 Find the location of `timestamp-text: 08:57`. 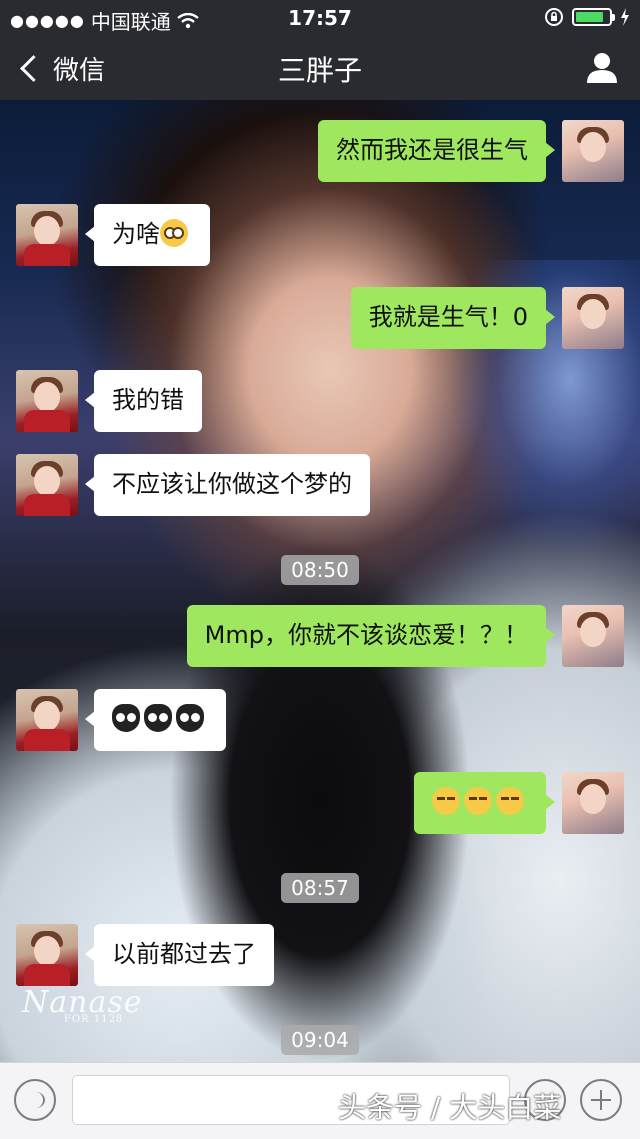

timestamp-text: 08:57 is located at coordinates (320, 888).